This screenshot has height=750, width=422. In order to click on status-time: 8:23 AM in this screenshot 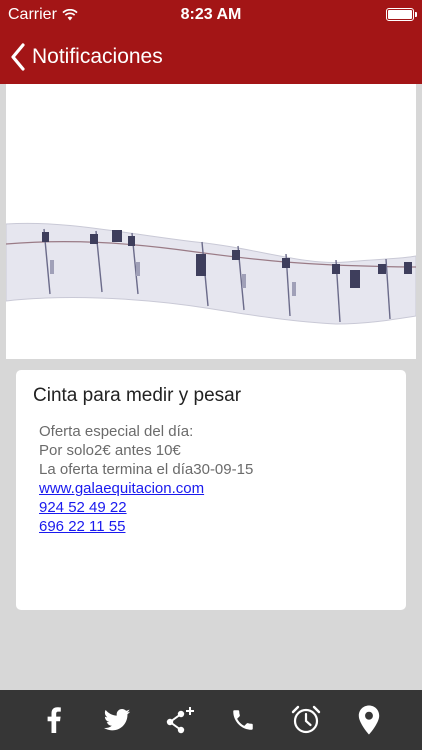, I will do `click(211, 14)`.